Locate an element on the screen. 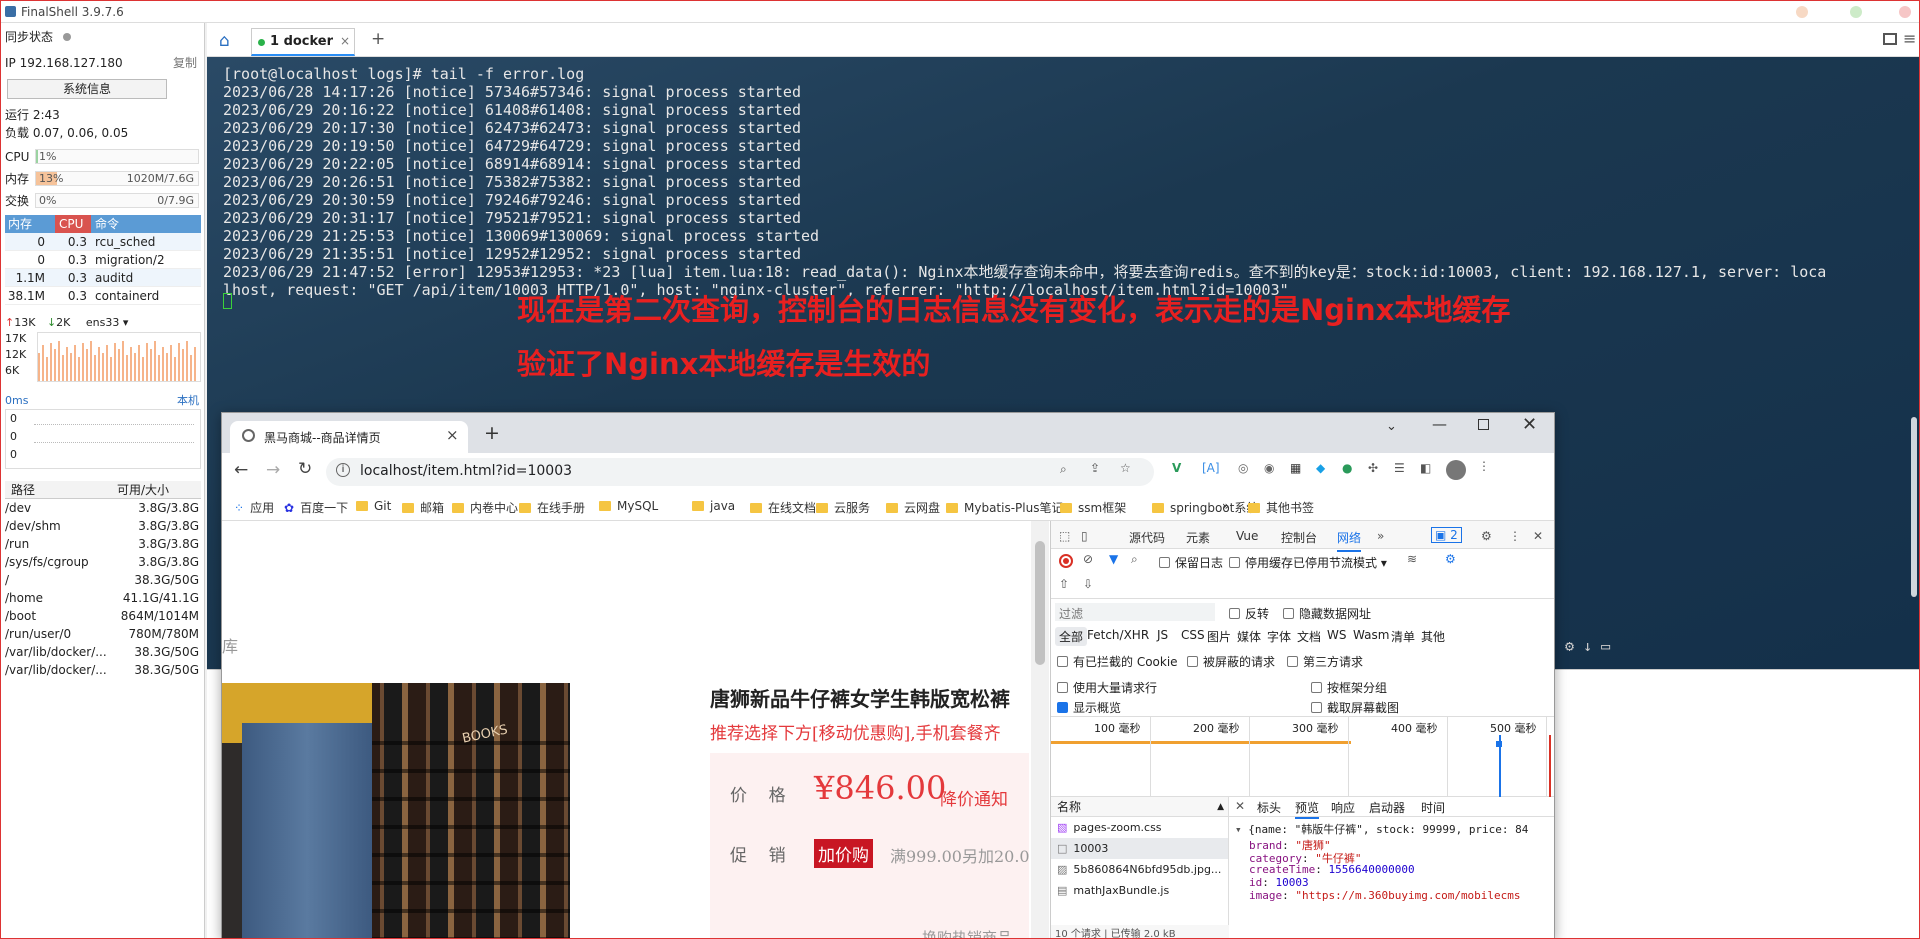 The width and height of the screenshot is (1920, 939). maximize-icon is located at coordinates (1483, 424).